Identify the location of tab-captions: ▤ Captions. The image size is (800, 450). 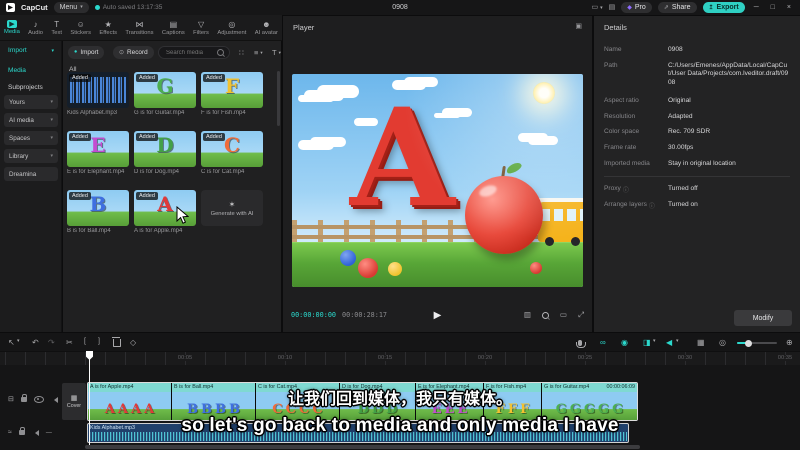
(173, 28).